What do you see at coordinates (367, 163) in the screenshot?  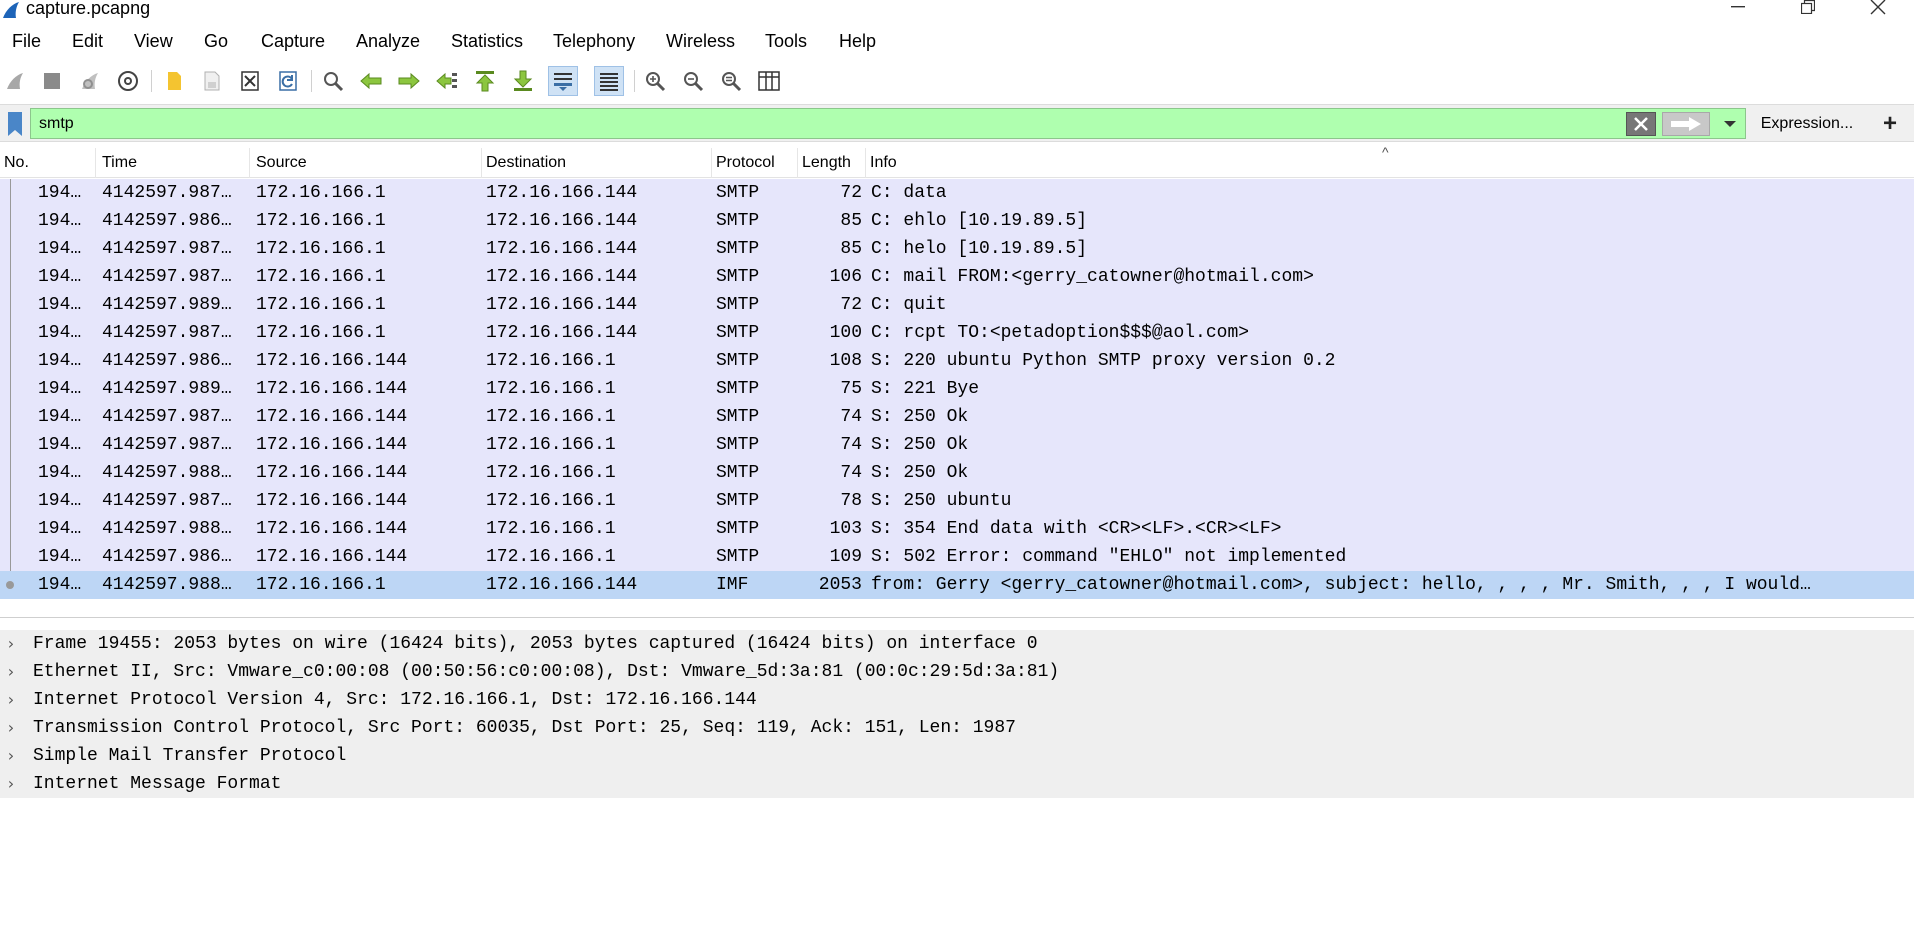 I see `col-header-source: Source` at bounding box center [367, 163].